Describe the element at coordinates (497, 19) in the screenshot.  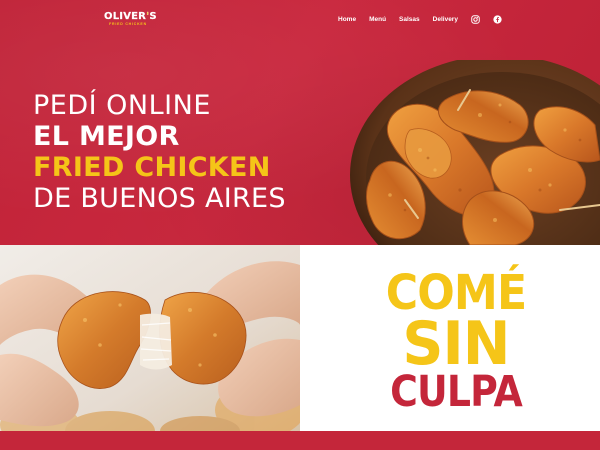
I see `facebook-icon` at that location.